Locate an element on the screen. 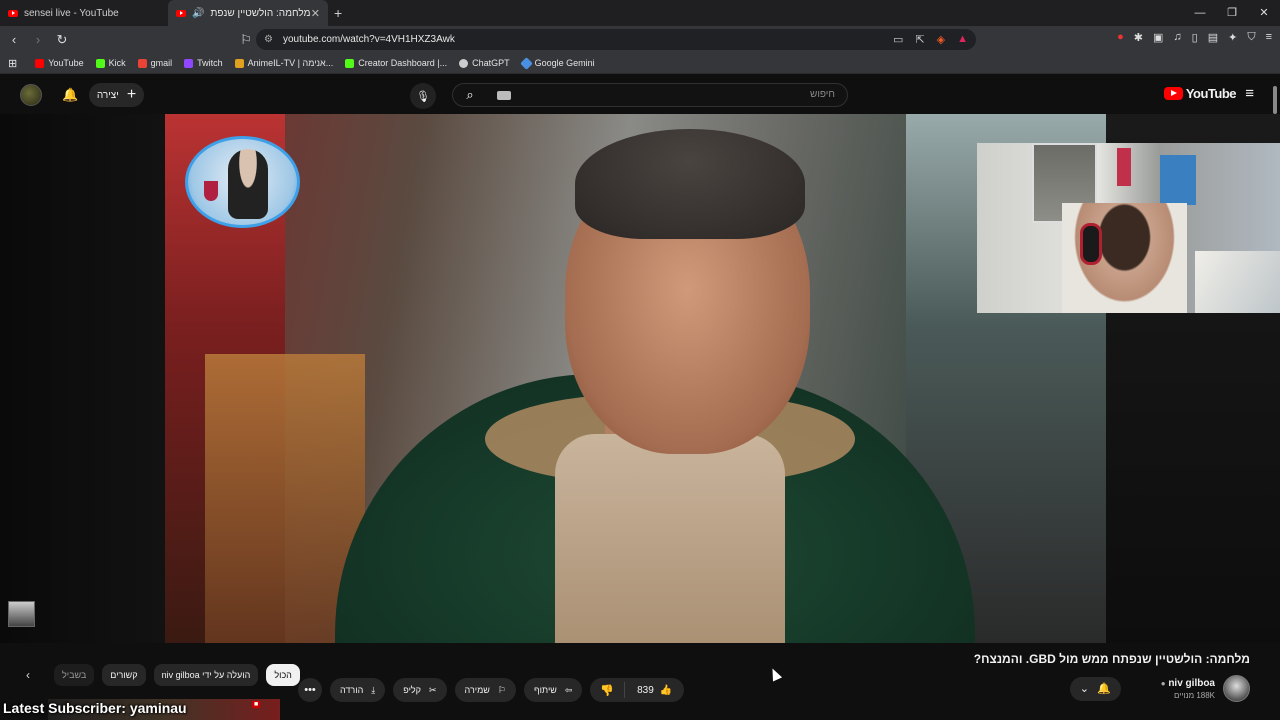 This screenshot has width=1280, height=720. channel-info: ⌄ 🔔 ● niv gilboa 188K מנויים is located at coordinates (1159, 688).